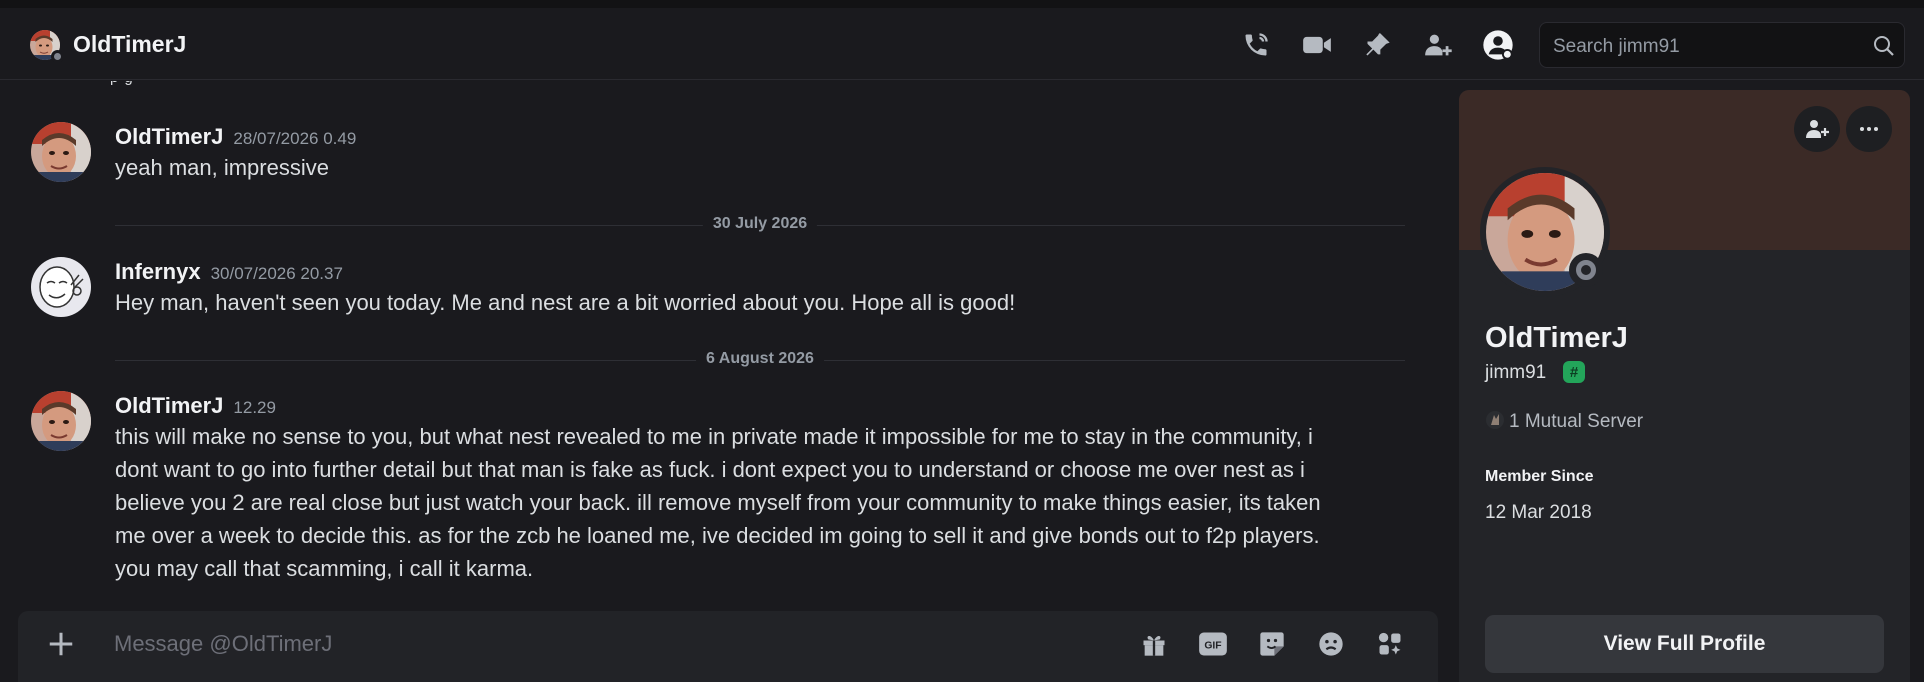 The height and width of the screenshot is (682, 1924). I want to click on gif-label: GIF, so click(1212, 646).